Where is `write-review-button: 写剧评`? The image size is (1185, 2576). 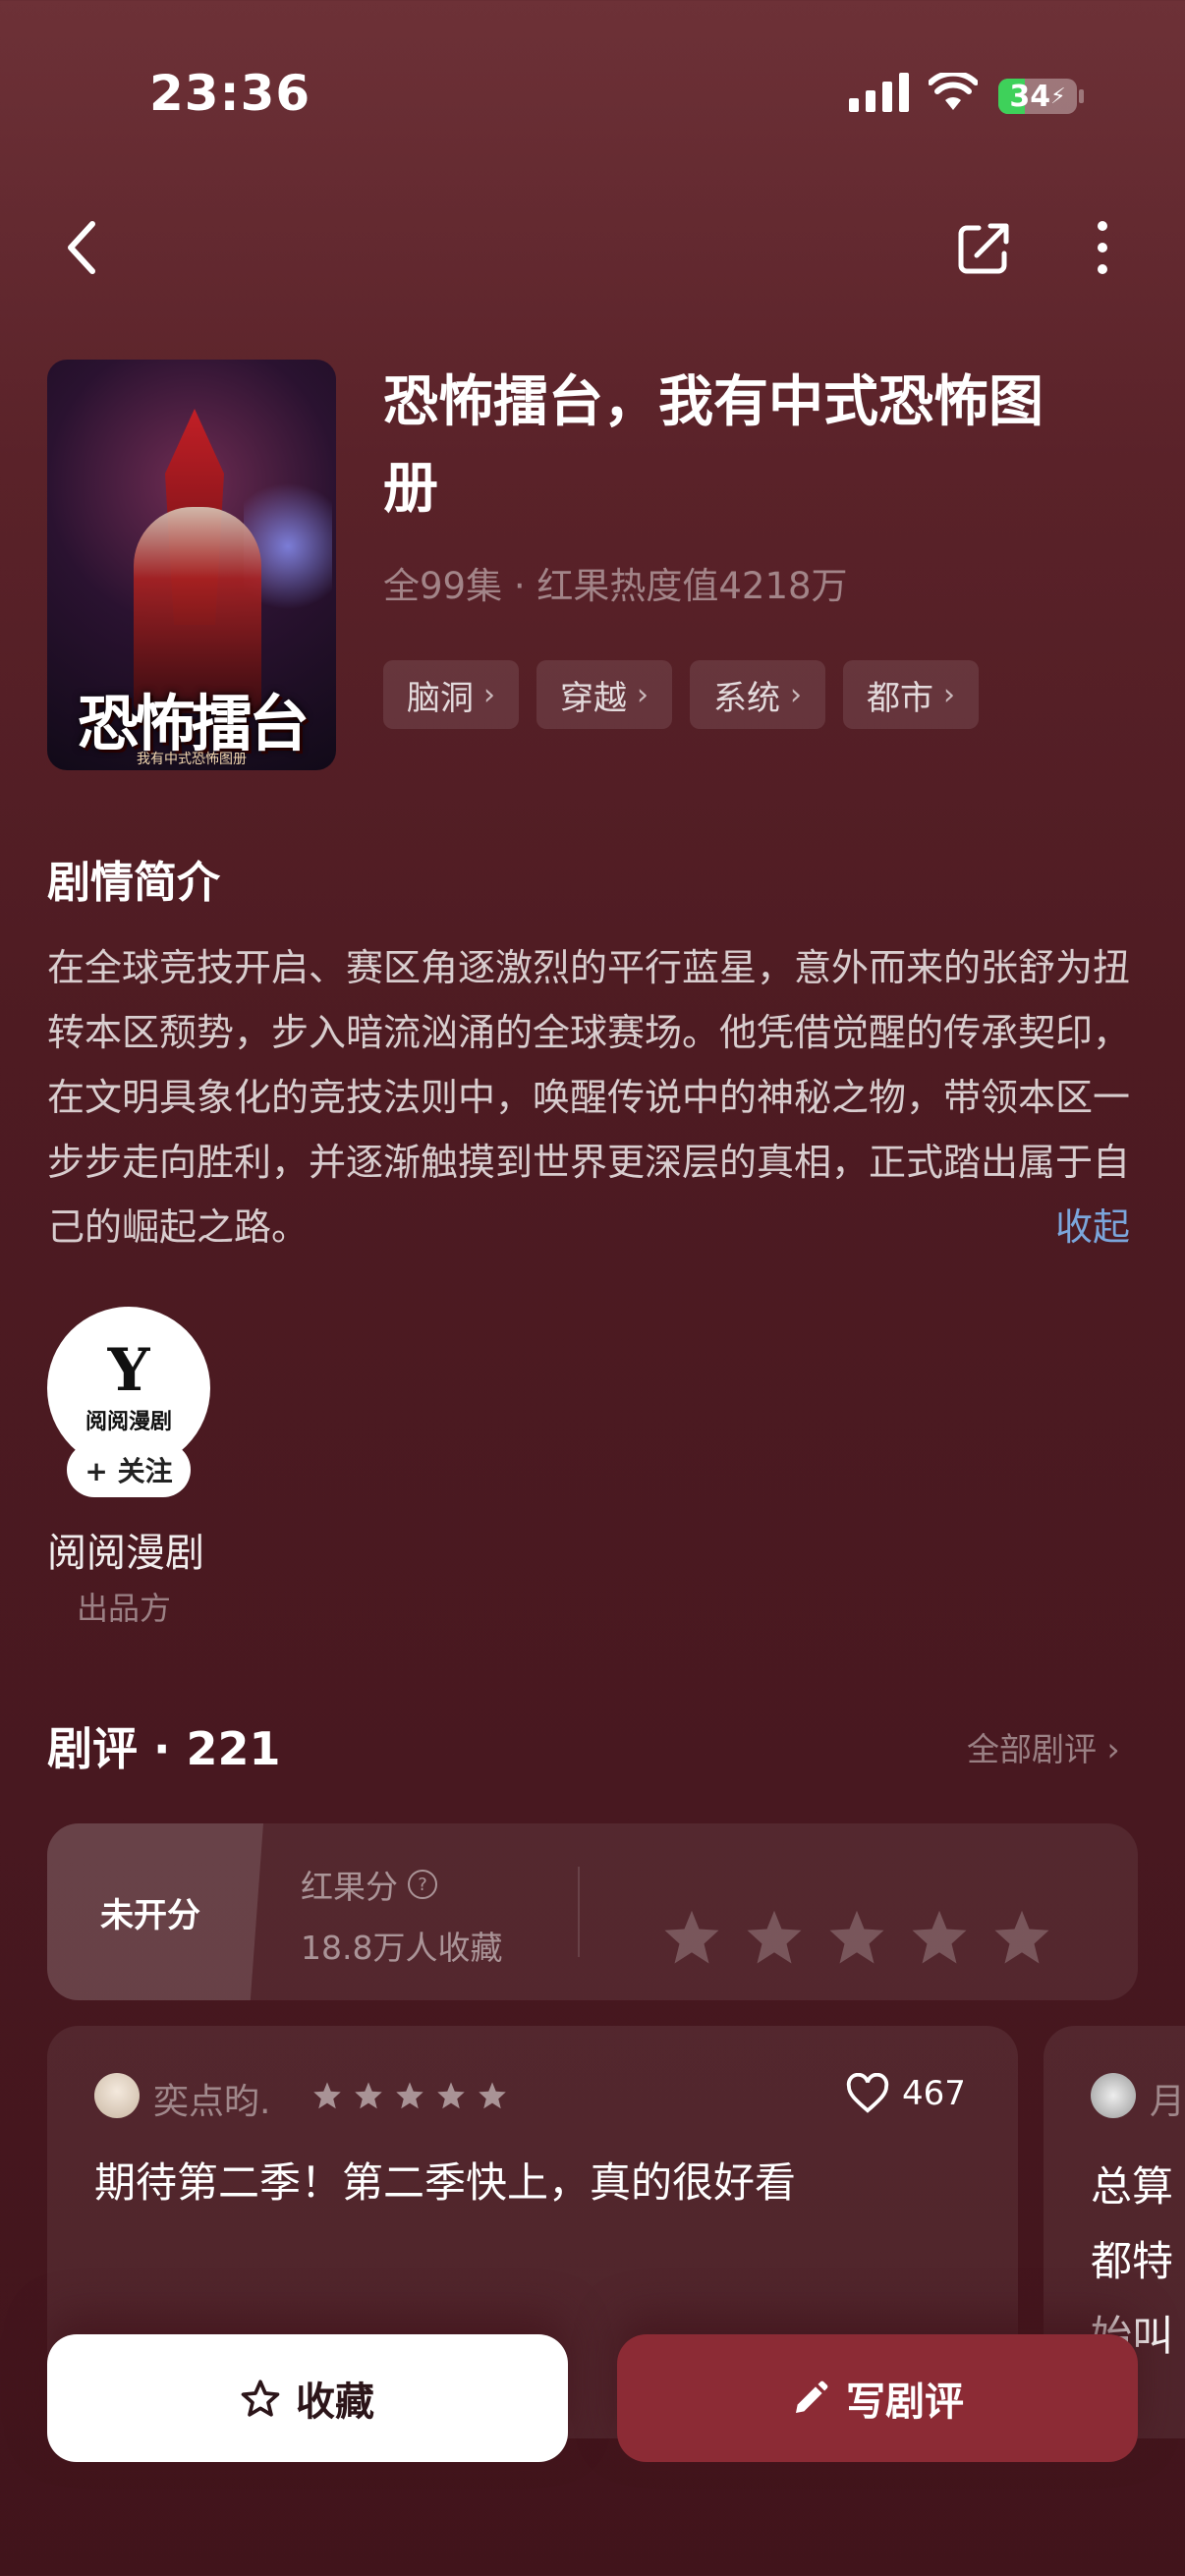 write-review-button: 写剧评 is located at coordinates (878, 2398).